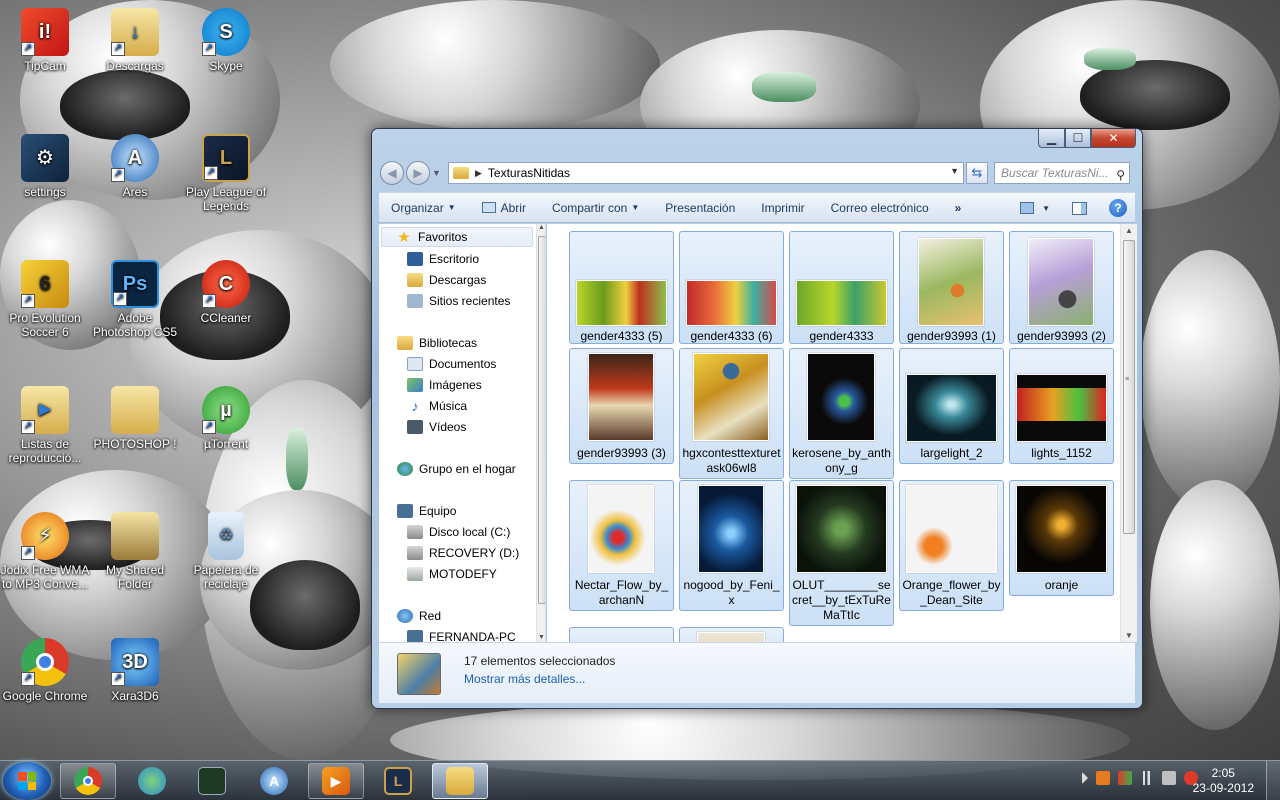  I want to click on desktop-icon-recycle-bin: ♻ Papelera de reciclaje, so click(226, 551).